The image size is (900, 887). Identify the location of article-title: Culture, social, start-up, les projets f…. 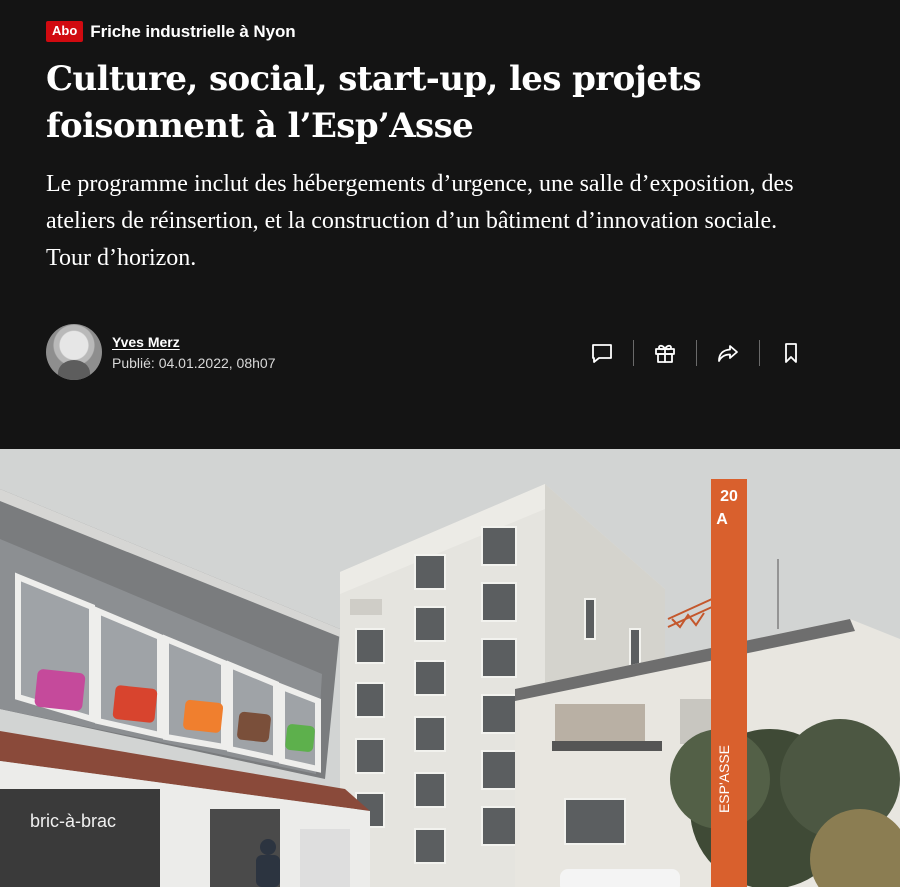
(374, 102).